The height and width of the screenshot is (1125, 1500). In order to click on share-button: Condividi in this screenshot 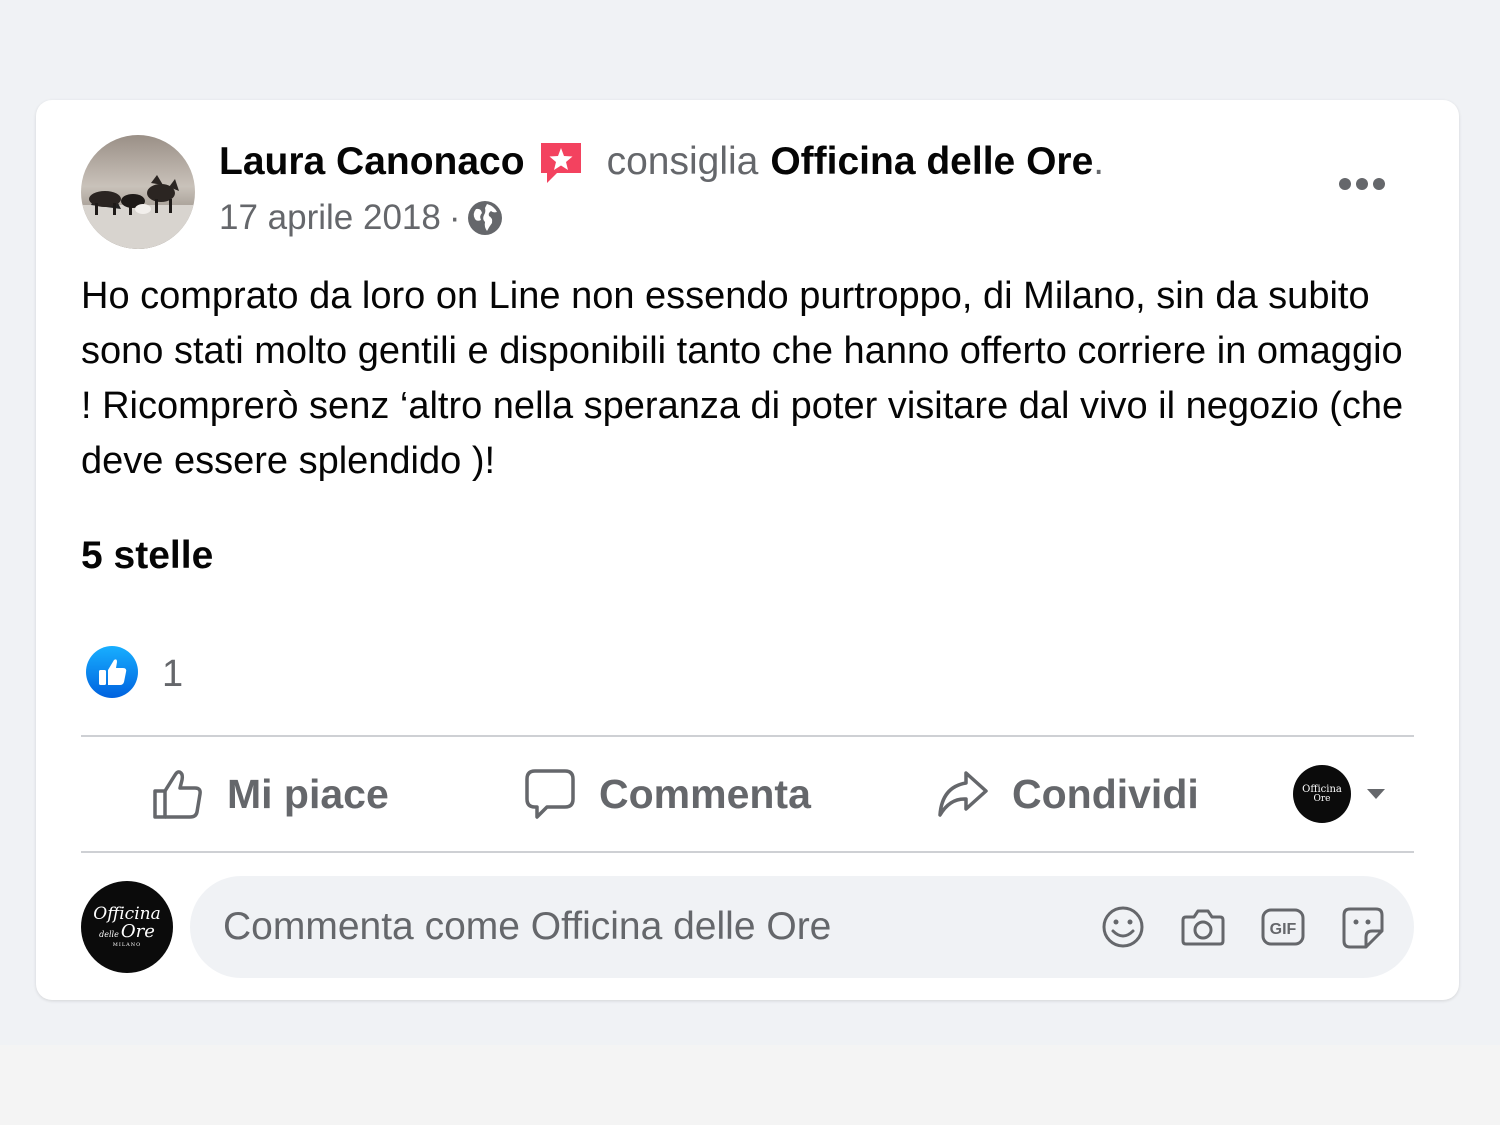, I will do `click(1067, 794)`.